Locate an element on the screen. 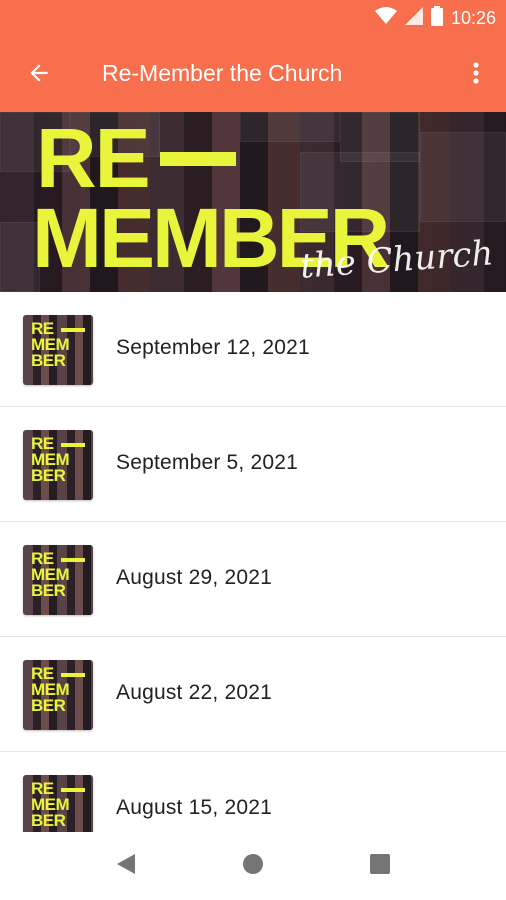 This screenshot has width=506, height=900. home-circle-icon is located at coordinates (253, 866).